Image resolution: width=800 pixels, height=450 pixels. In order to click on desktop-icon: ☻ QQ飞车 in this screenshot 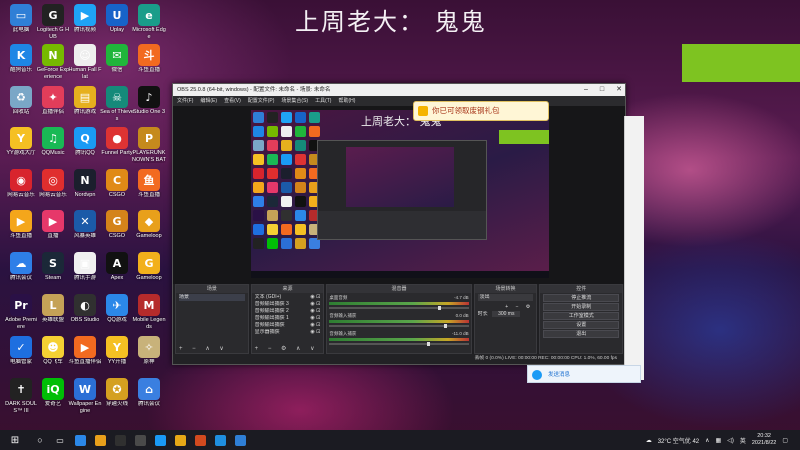, I will do `click(53, 351)`.